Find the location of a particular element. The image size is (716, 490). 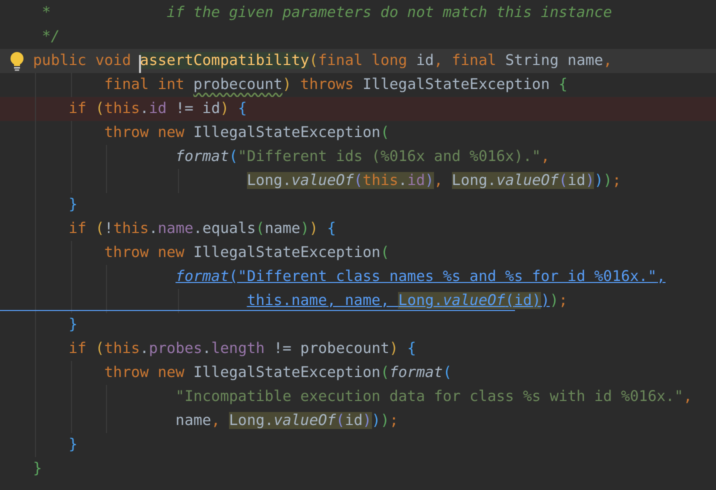

code-comment: */ is located at coordinates (50, 37).